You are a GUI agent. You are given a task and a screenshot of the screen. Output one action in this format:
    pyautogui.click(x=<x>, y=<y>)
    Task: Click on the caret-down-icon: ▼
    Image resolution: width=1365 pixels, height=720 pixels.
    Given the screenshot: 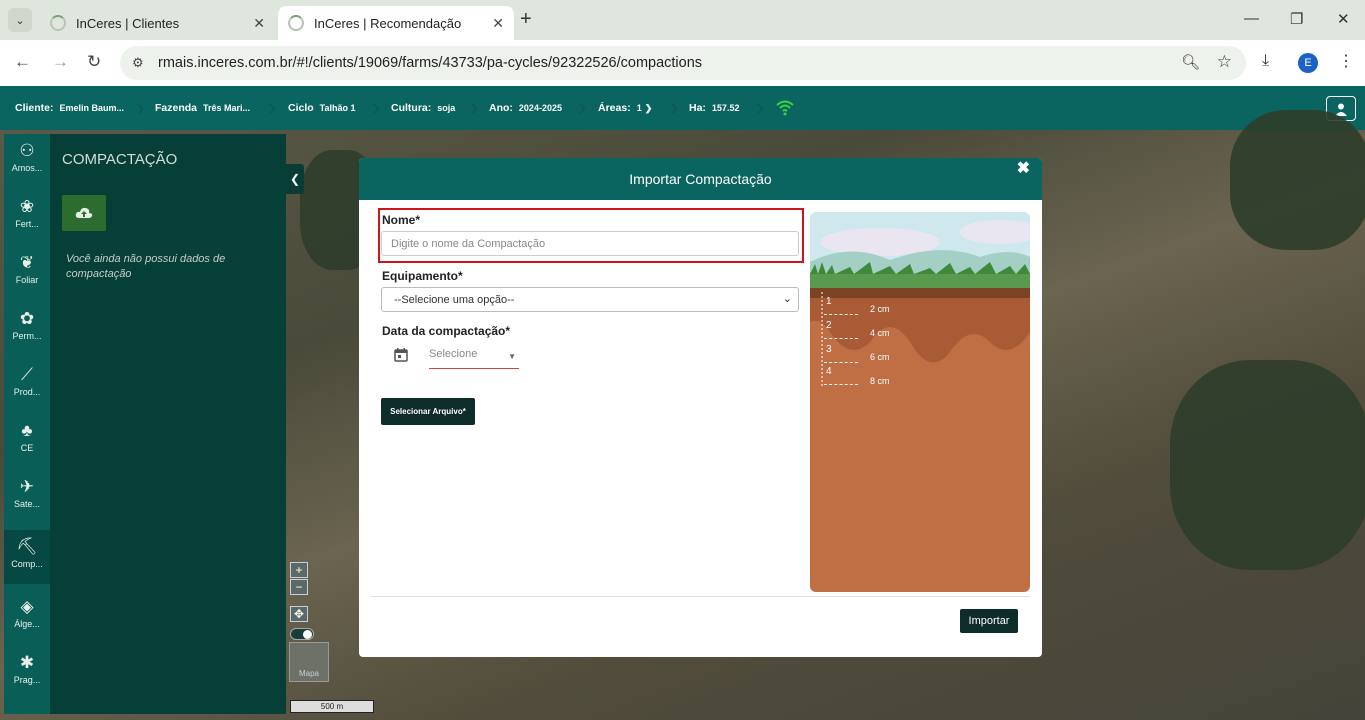 What is the action you would take?
    pyautogui.click(x=512, y=356)
    